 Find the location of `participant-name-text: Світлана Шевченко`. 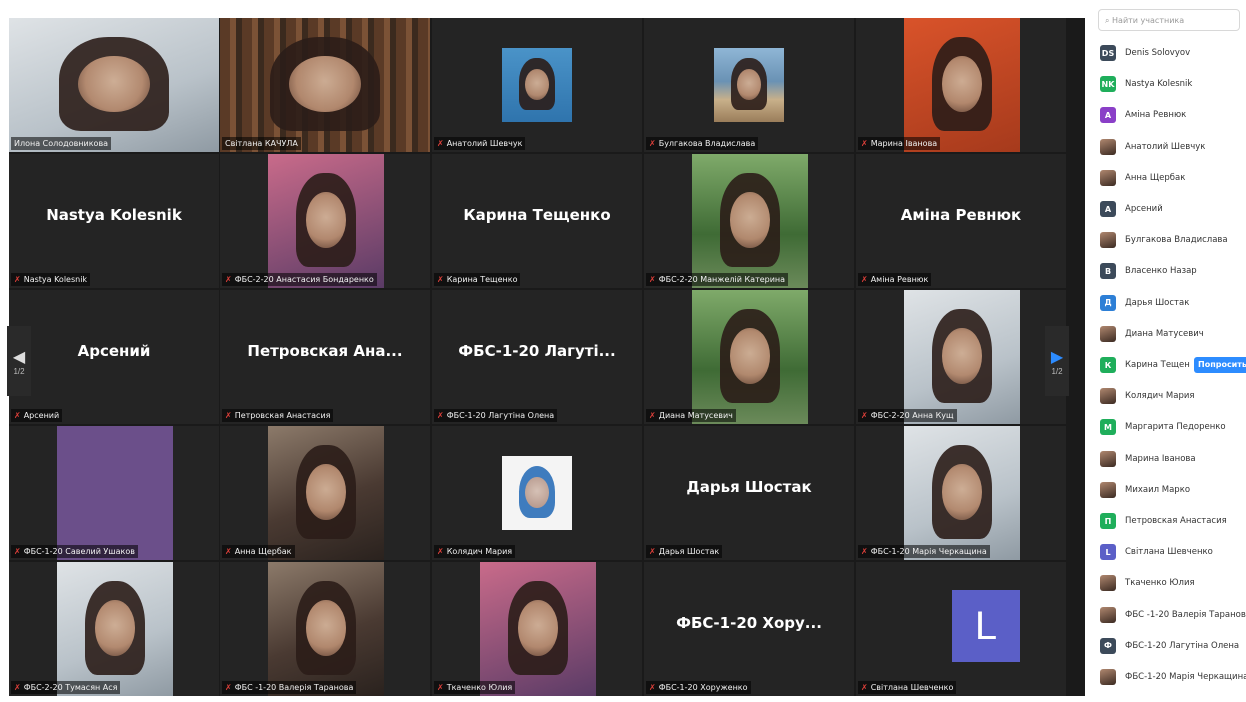

participant-name-text: Світлана Шевченко is located at coordinates (912, 687).